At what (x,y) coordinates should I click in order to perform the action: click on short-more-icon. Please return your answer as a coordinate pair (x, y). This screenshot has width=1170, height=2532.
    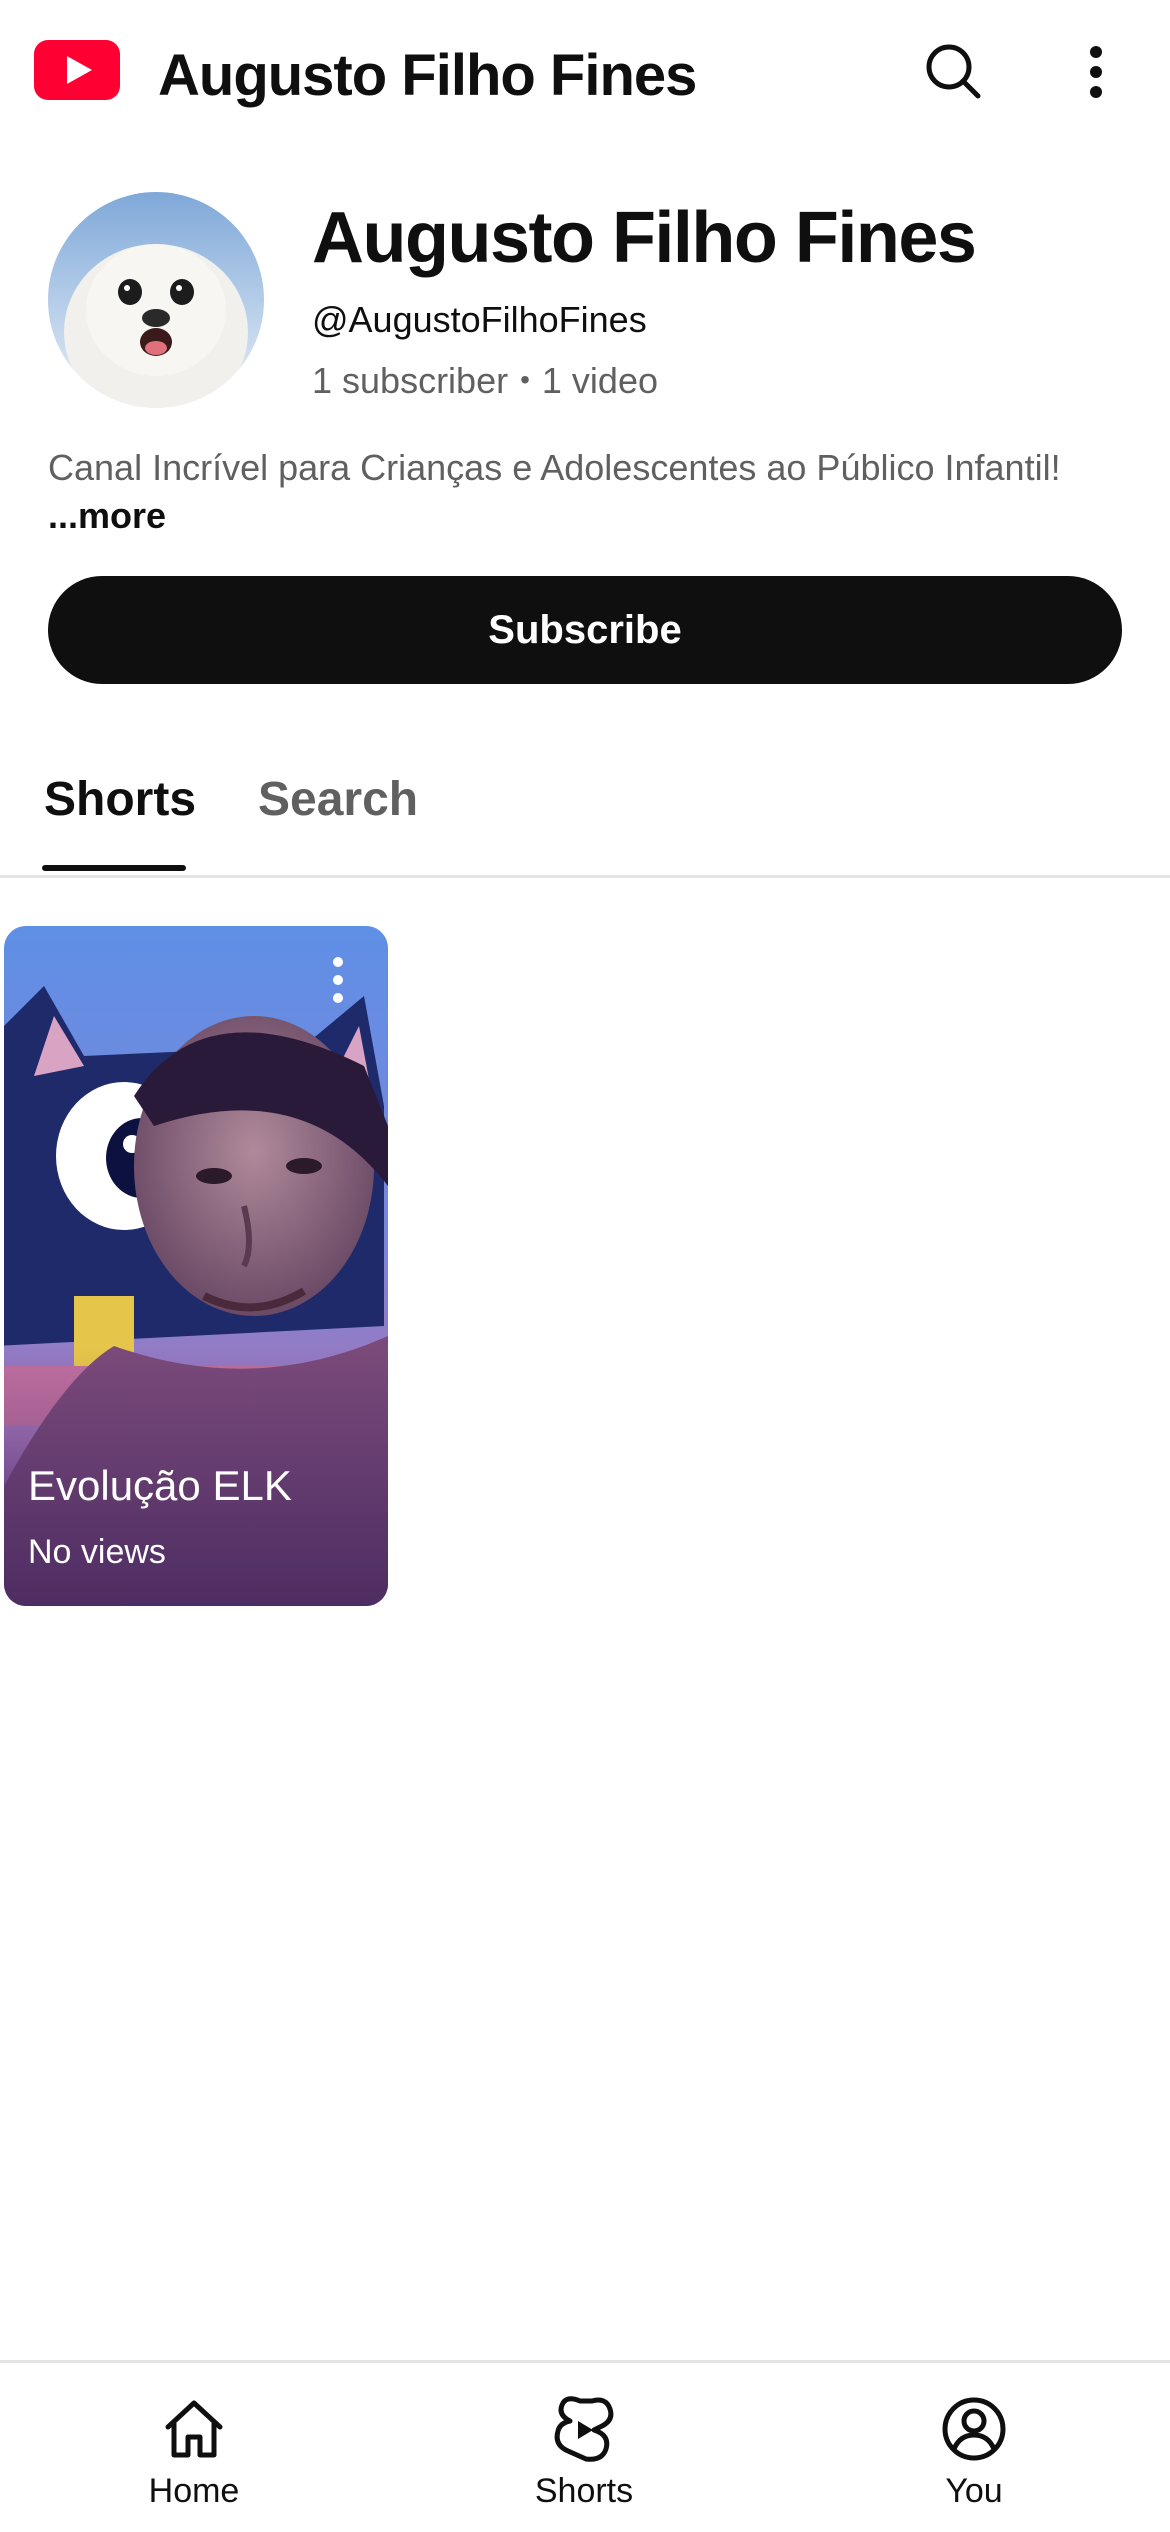
    Looking at the image, I should click on (338, 980).